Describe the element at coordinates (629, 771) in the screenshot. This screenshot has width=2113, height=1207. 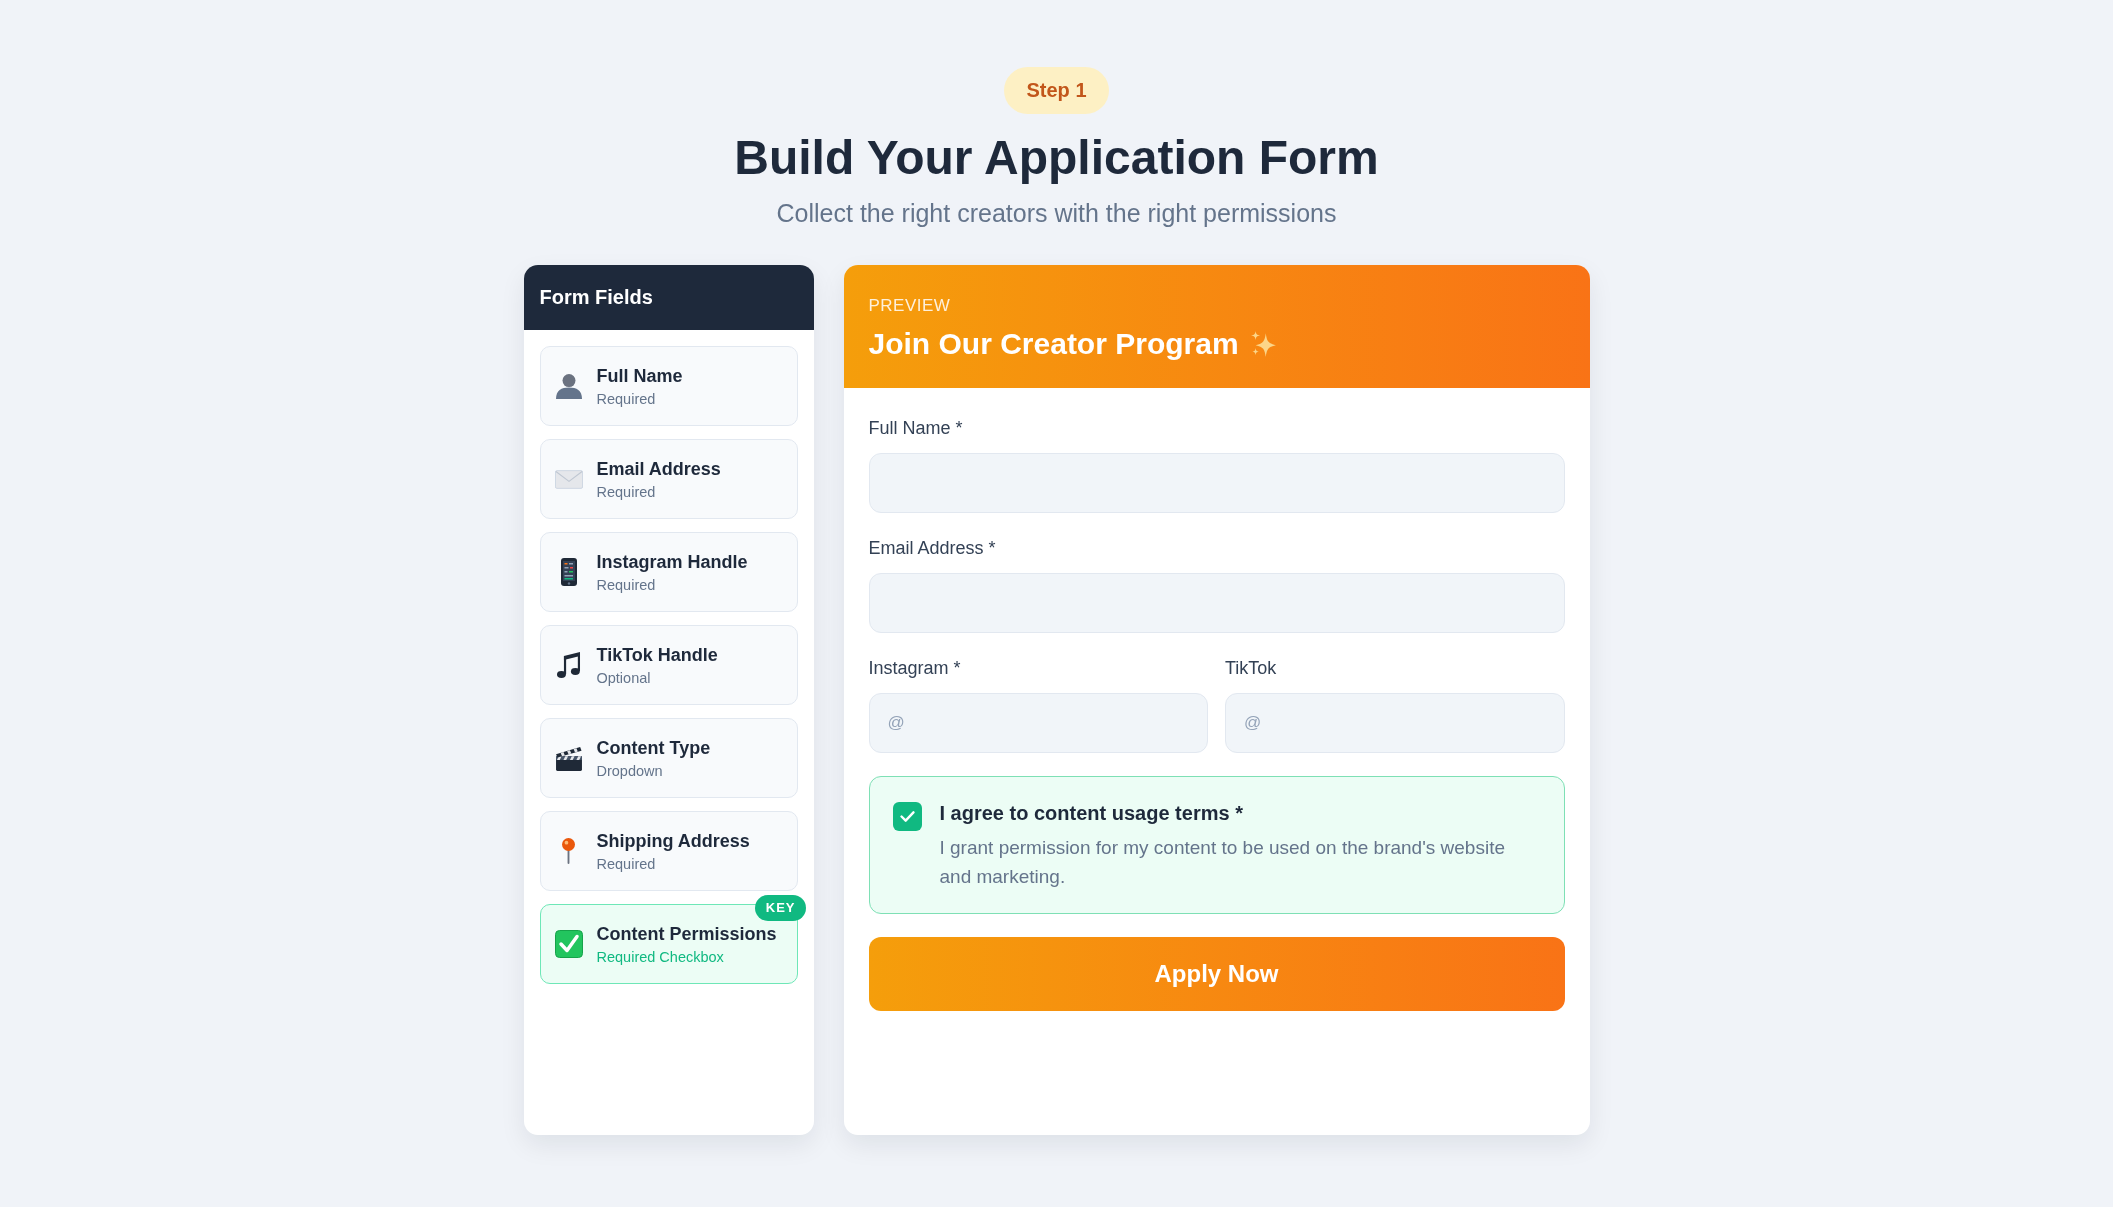
I see `field-requirement: Dropdown` at that location.